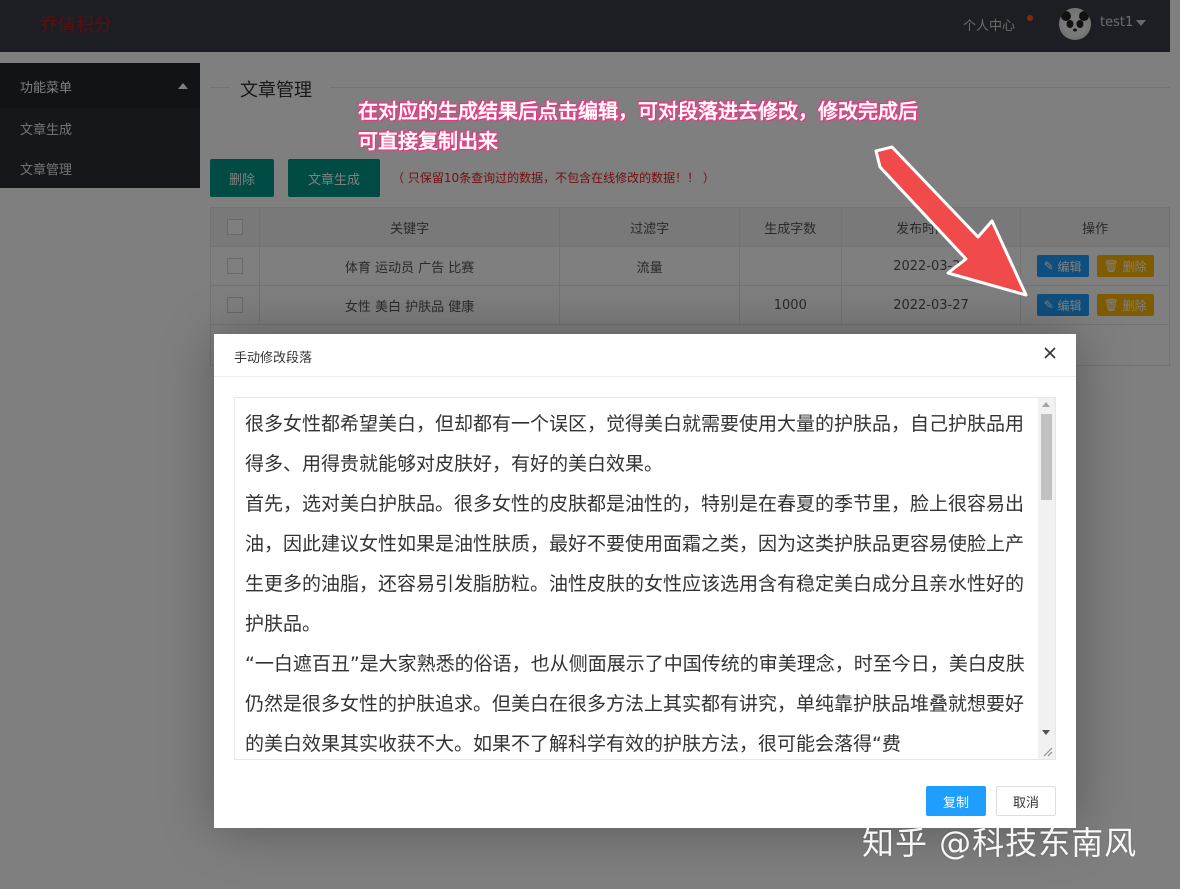  What do you see at coordinates (1026, 801) in the screenshot?
I see `cancel-button: 取消` at bounding box center [1026, 801].